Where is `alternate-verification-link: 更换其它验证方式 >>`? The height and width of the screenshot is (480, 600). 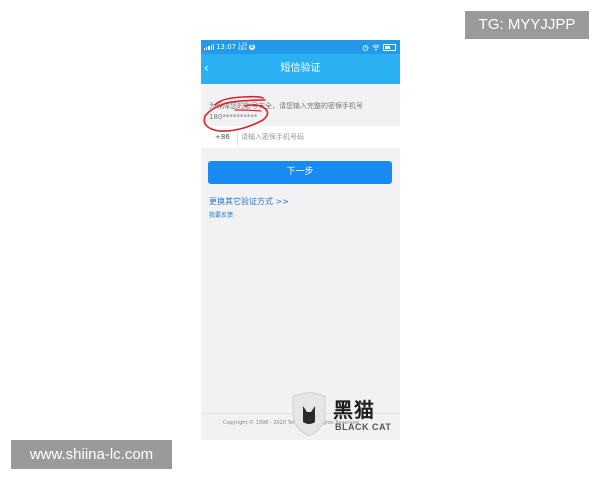
alternate-verification-link: 更换其它验证方式 >> is located at coordinates (249, 202).